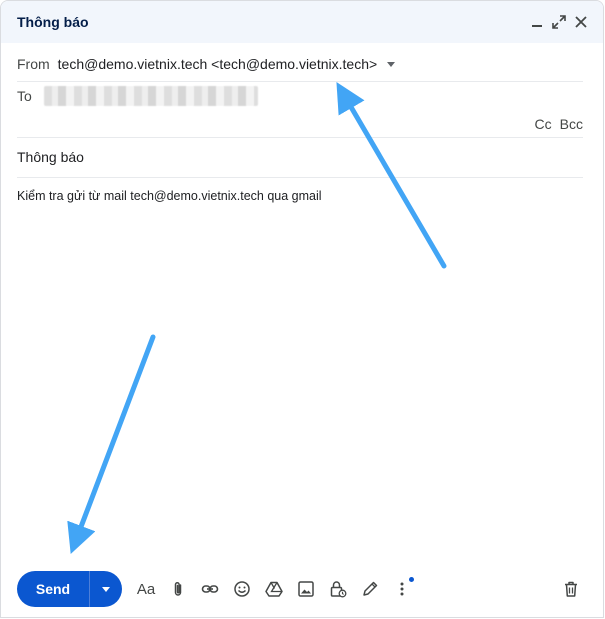  I want to click on notification-dot, so click(411, 579).